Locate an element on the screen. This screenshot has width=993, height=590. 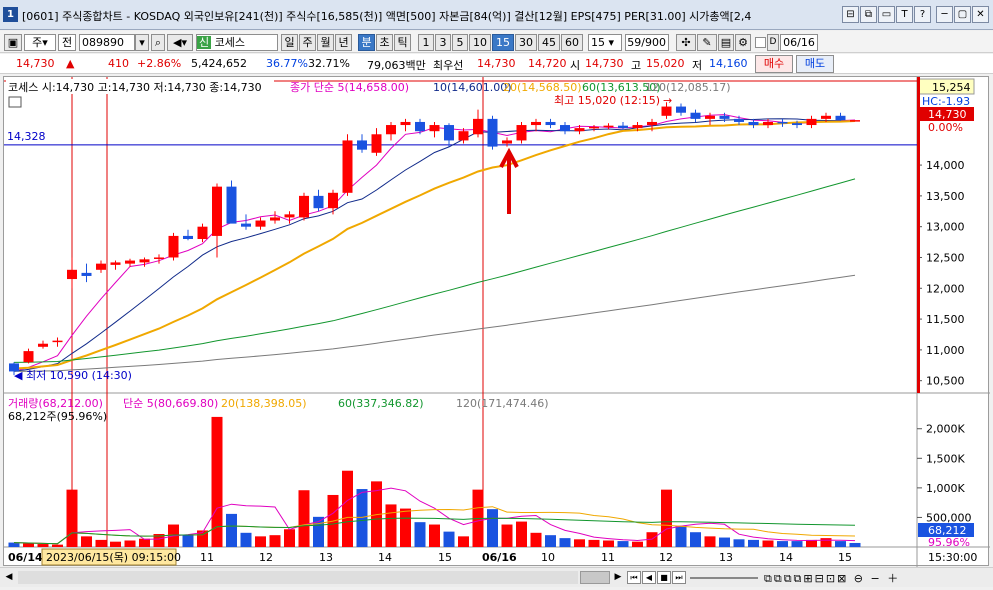
interval-15: 15 is located at coordinates (503, 42).